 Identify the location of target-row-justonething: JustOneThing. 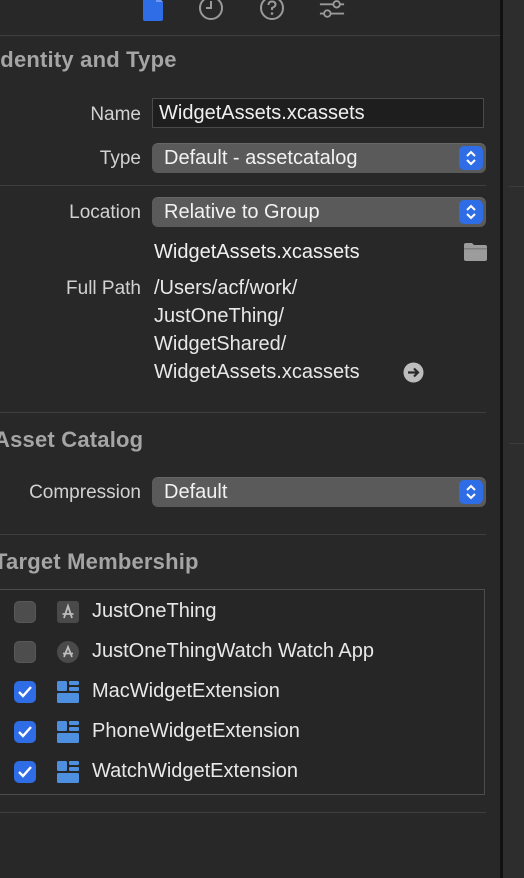
(239, 612).